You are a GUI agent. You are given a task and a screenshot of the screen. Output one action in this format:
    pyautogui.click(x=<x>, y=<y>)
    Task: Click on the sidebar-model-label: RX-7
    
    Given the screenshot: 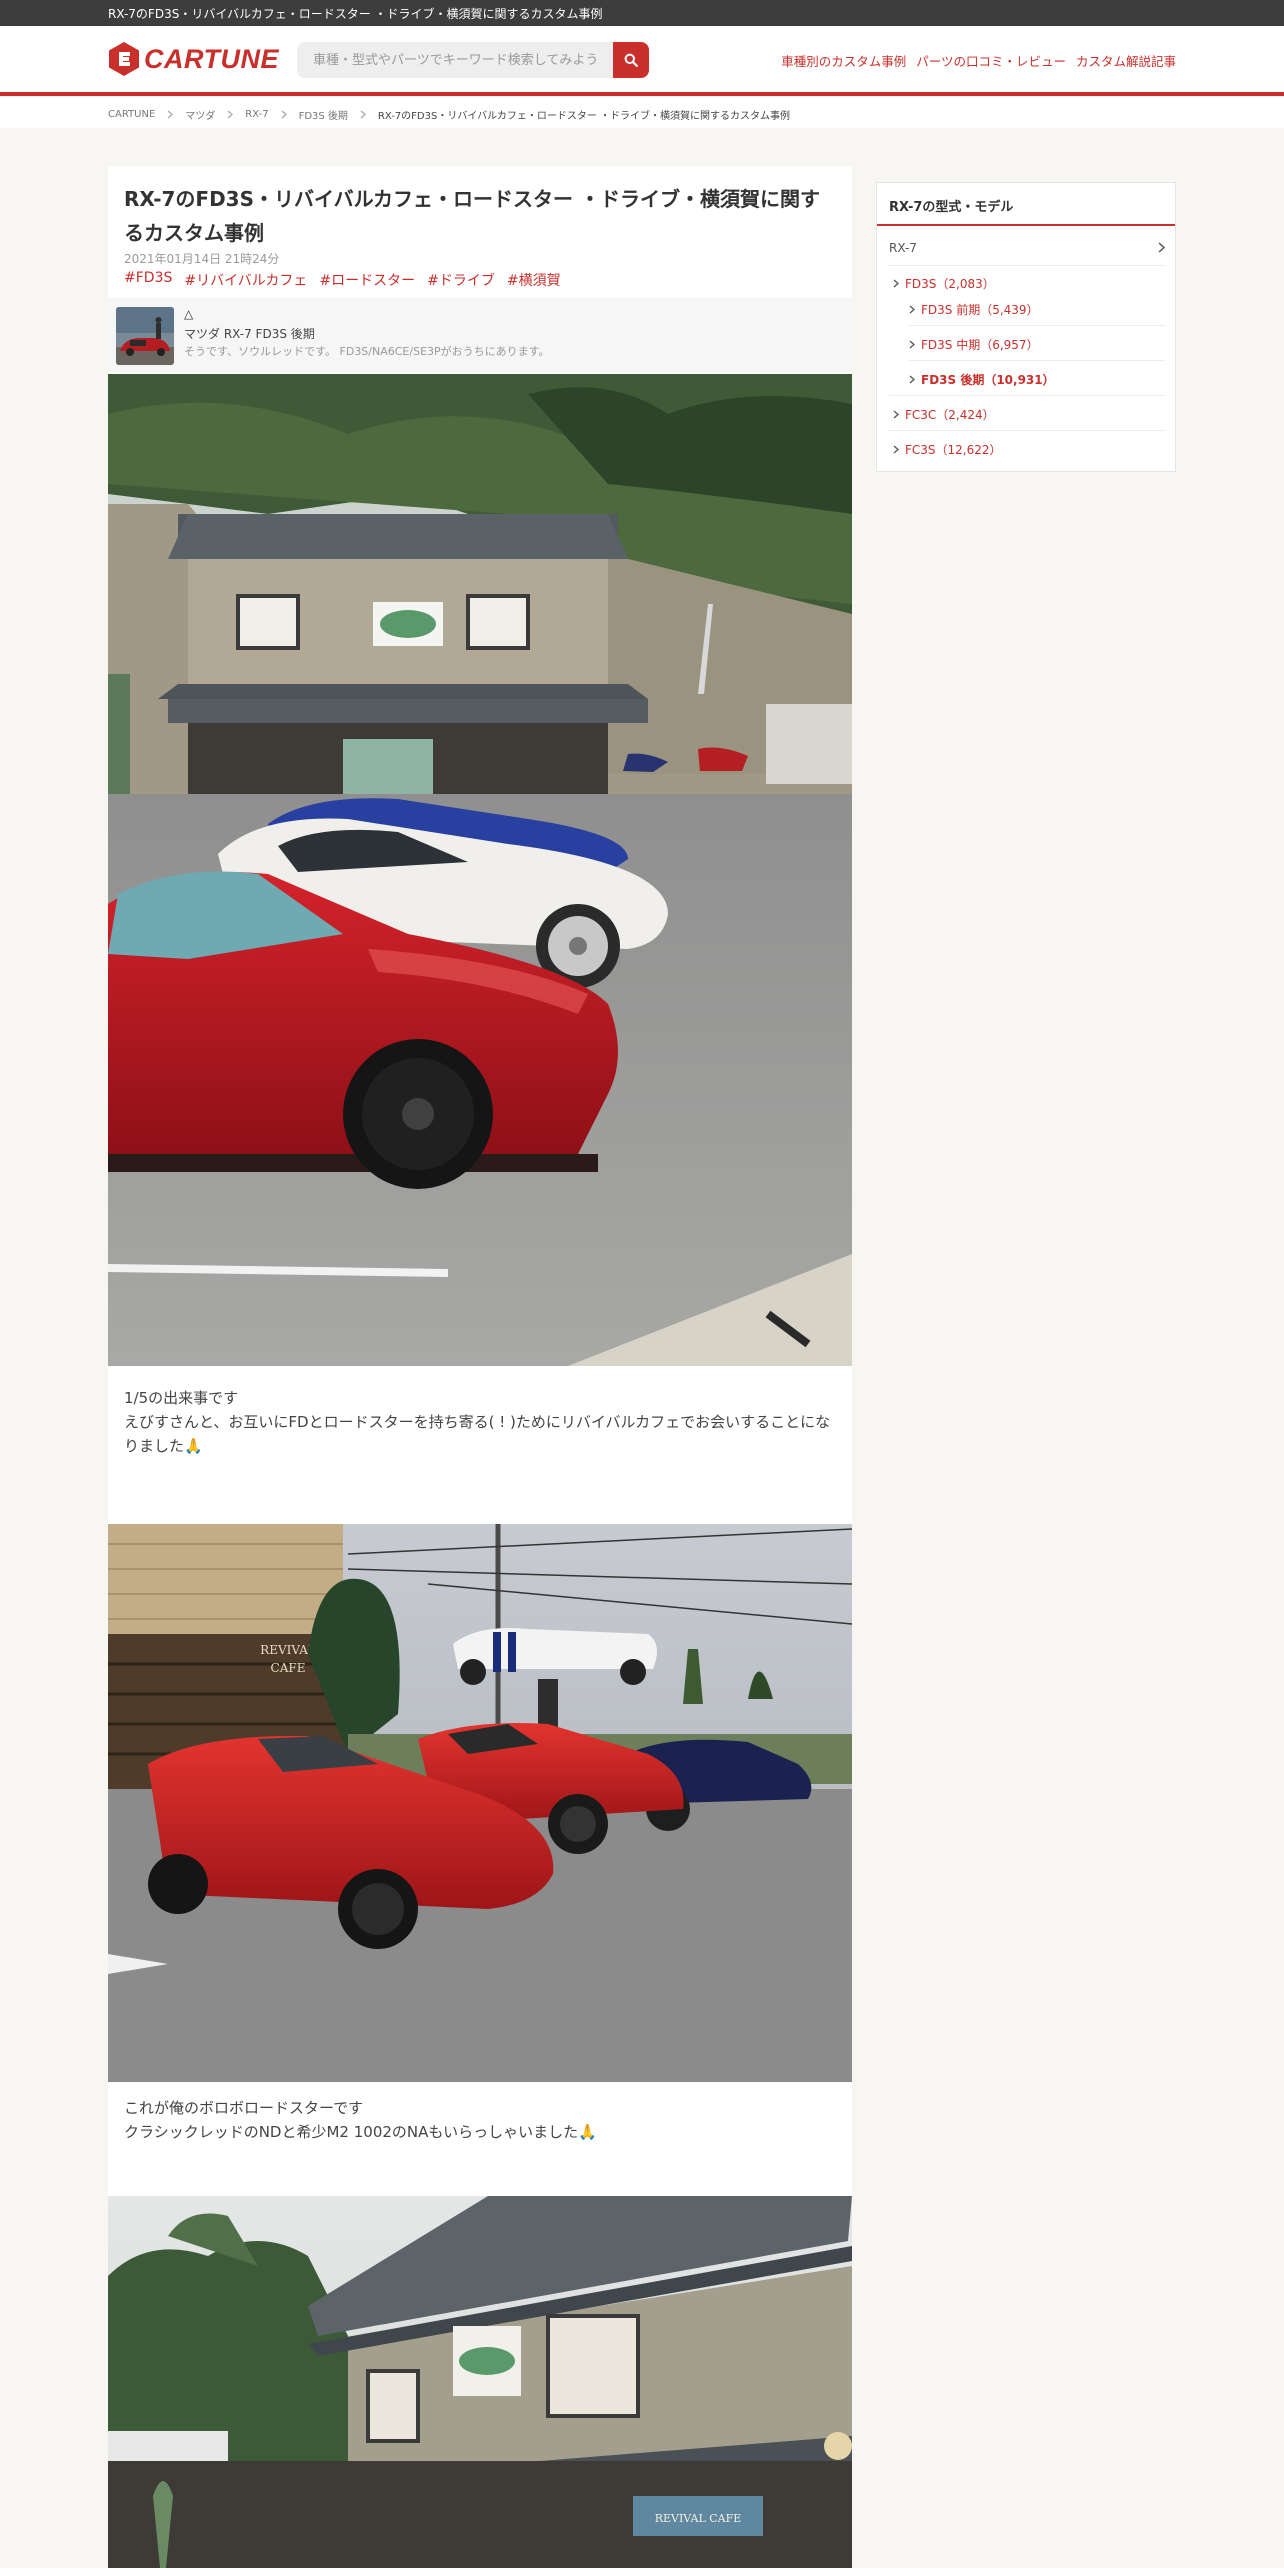 What is the action you would take?
    pyautogui.click(x=903, y=248)
    